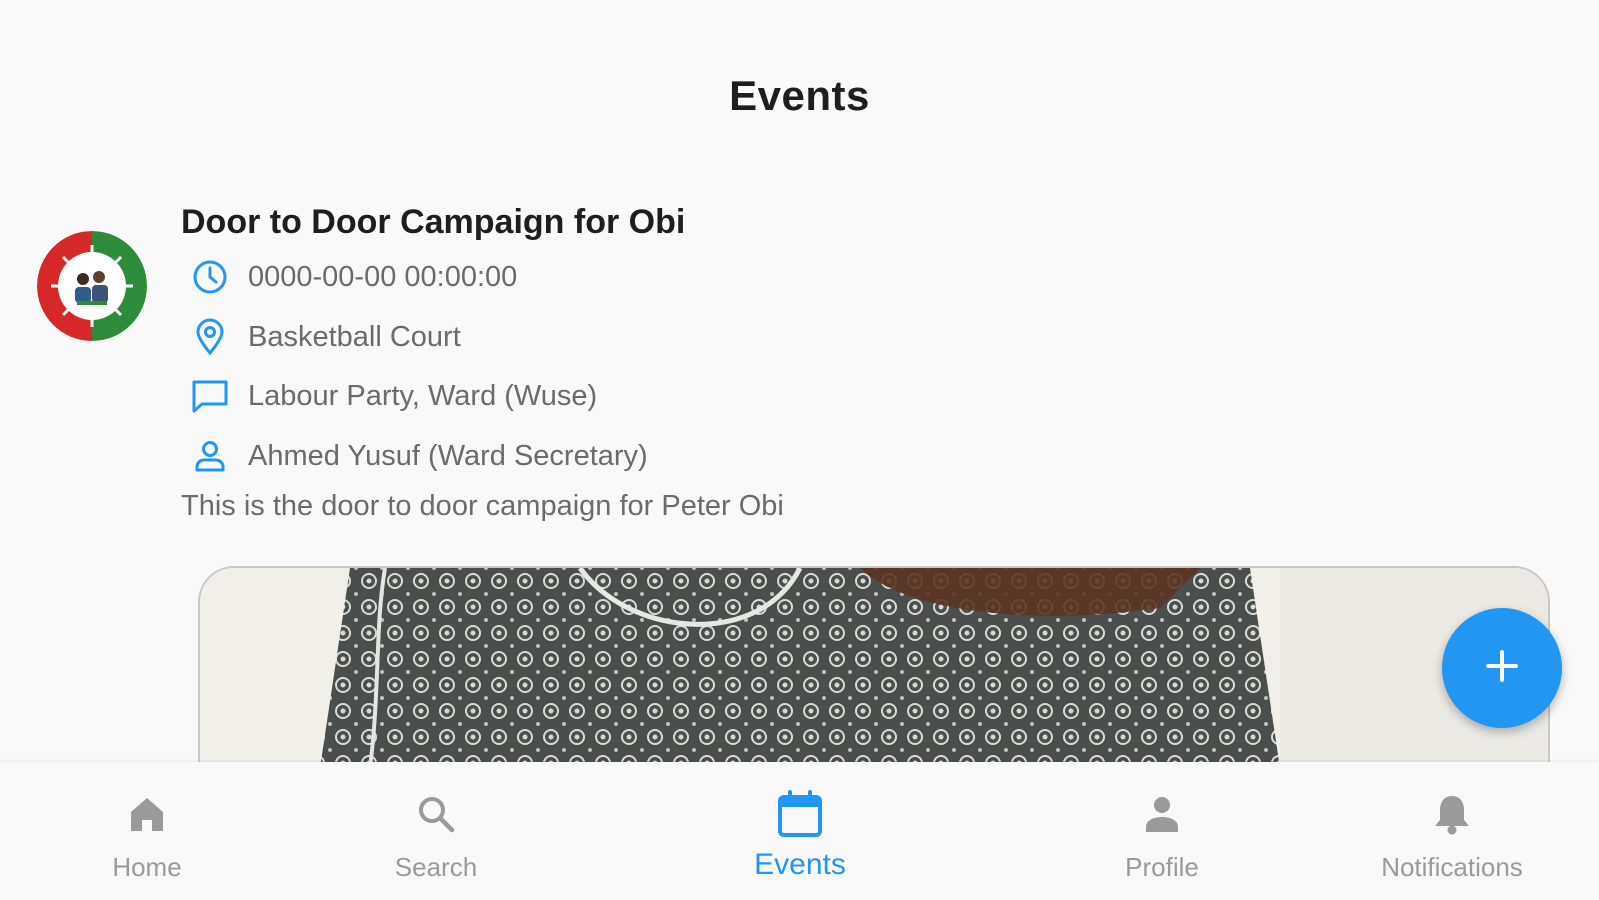 The height and width of the screenshot is (900, 1599). I want to click on nav-label-search: Search, so click(436, 867).